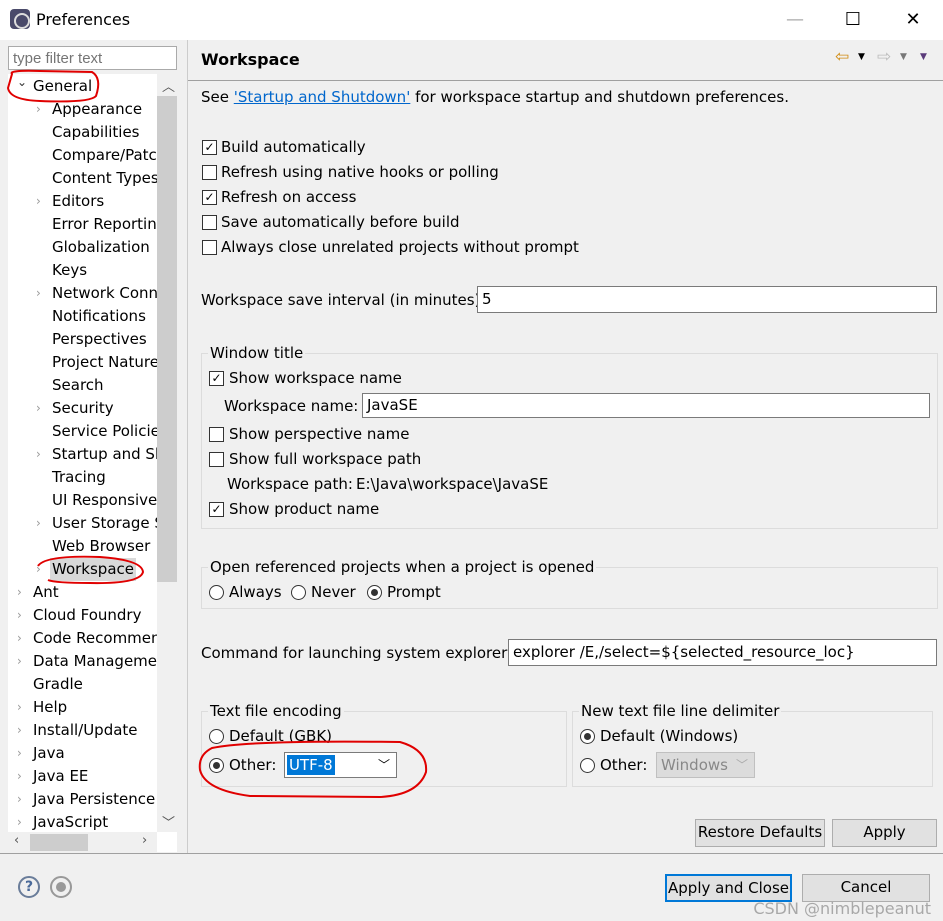 The width and height of the screenshot is (943, 921). Describe the element at coordinates (87, 615) in the screenshot. I see `tree-item-label: Cloud Foundry` at that location.